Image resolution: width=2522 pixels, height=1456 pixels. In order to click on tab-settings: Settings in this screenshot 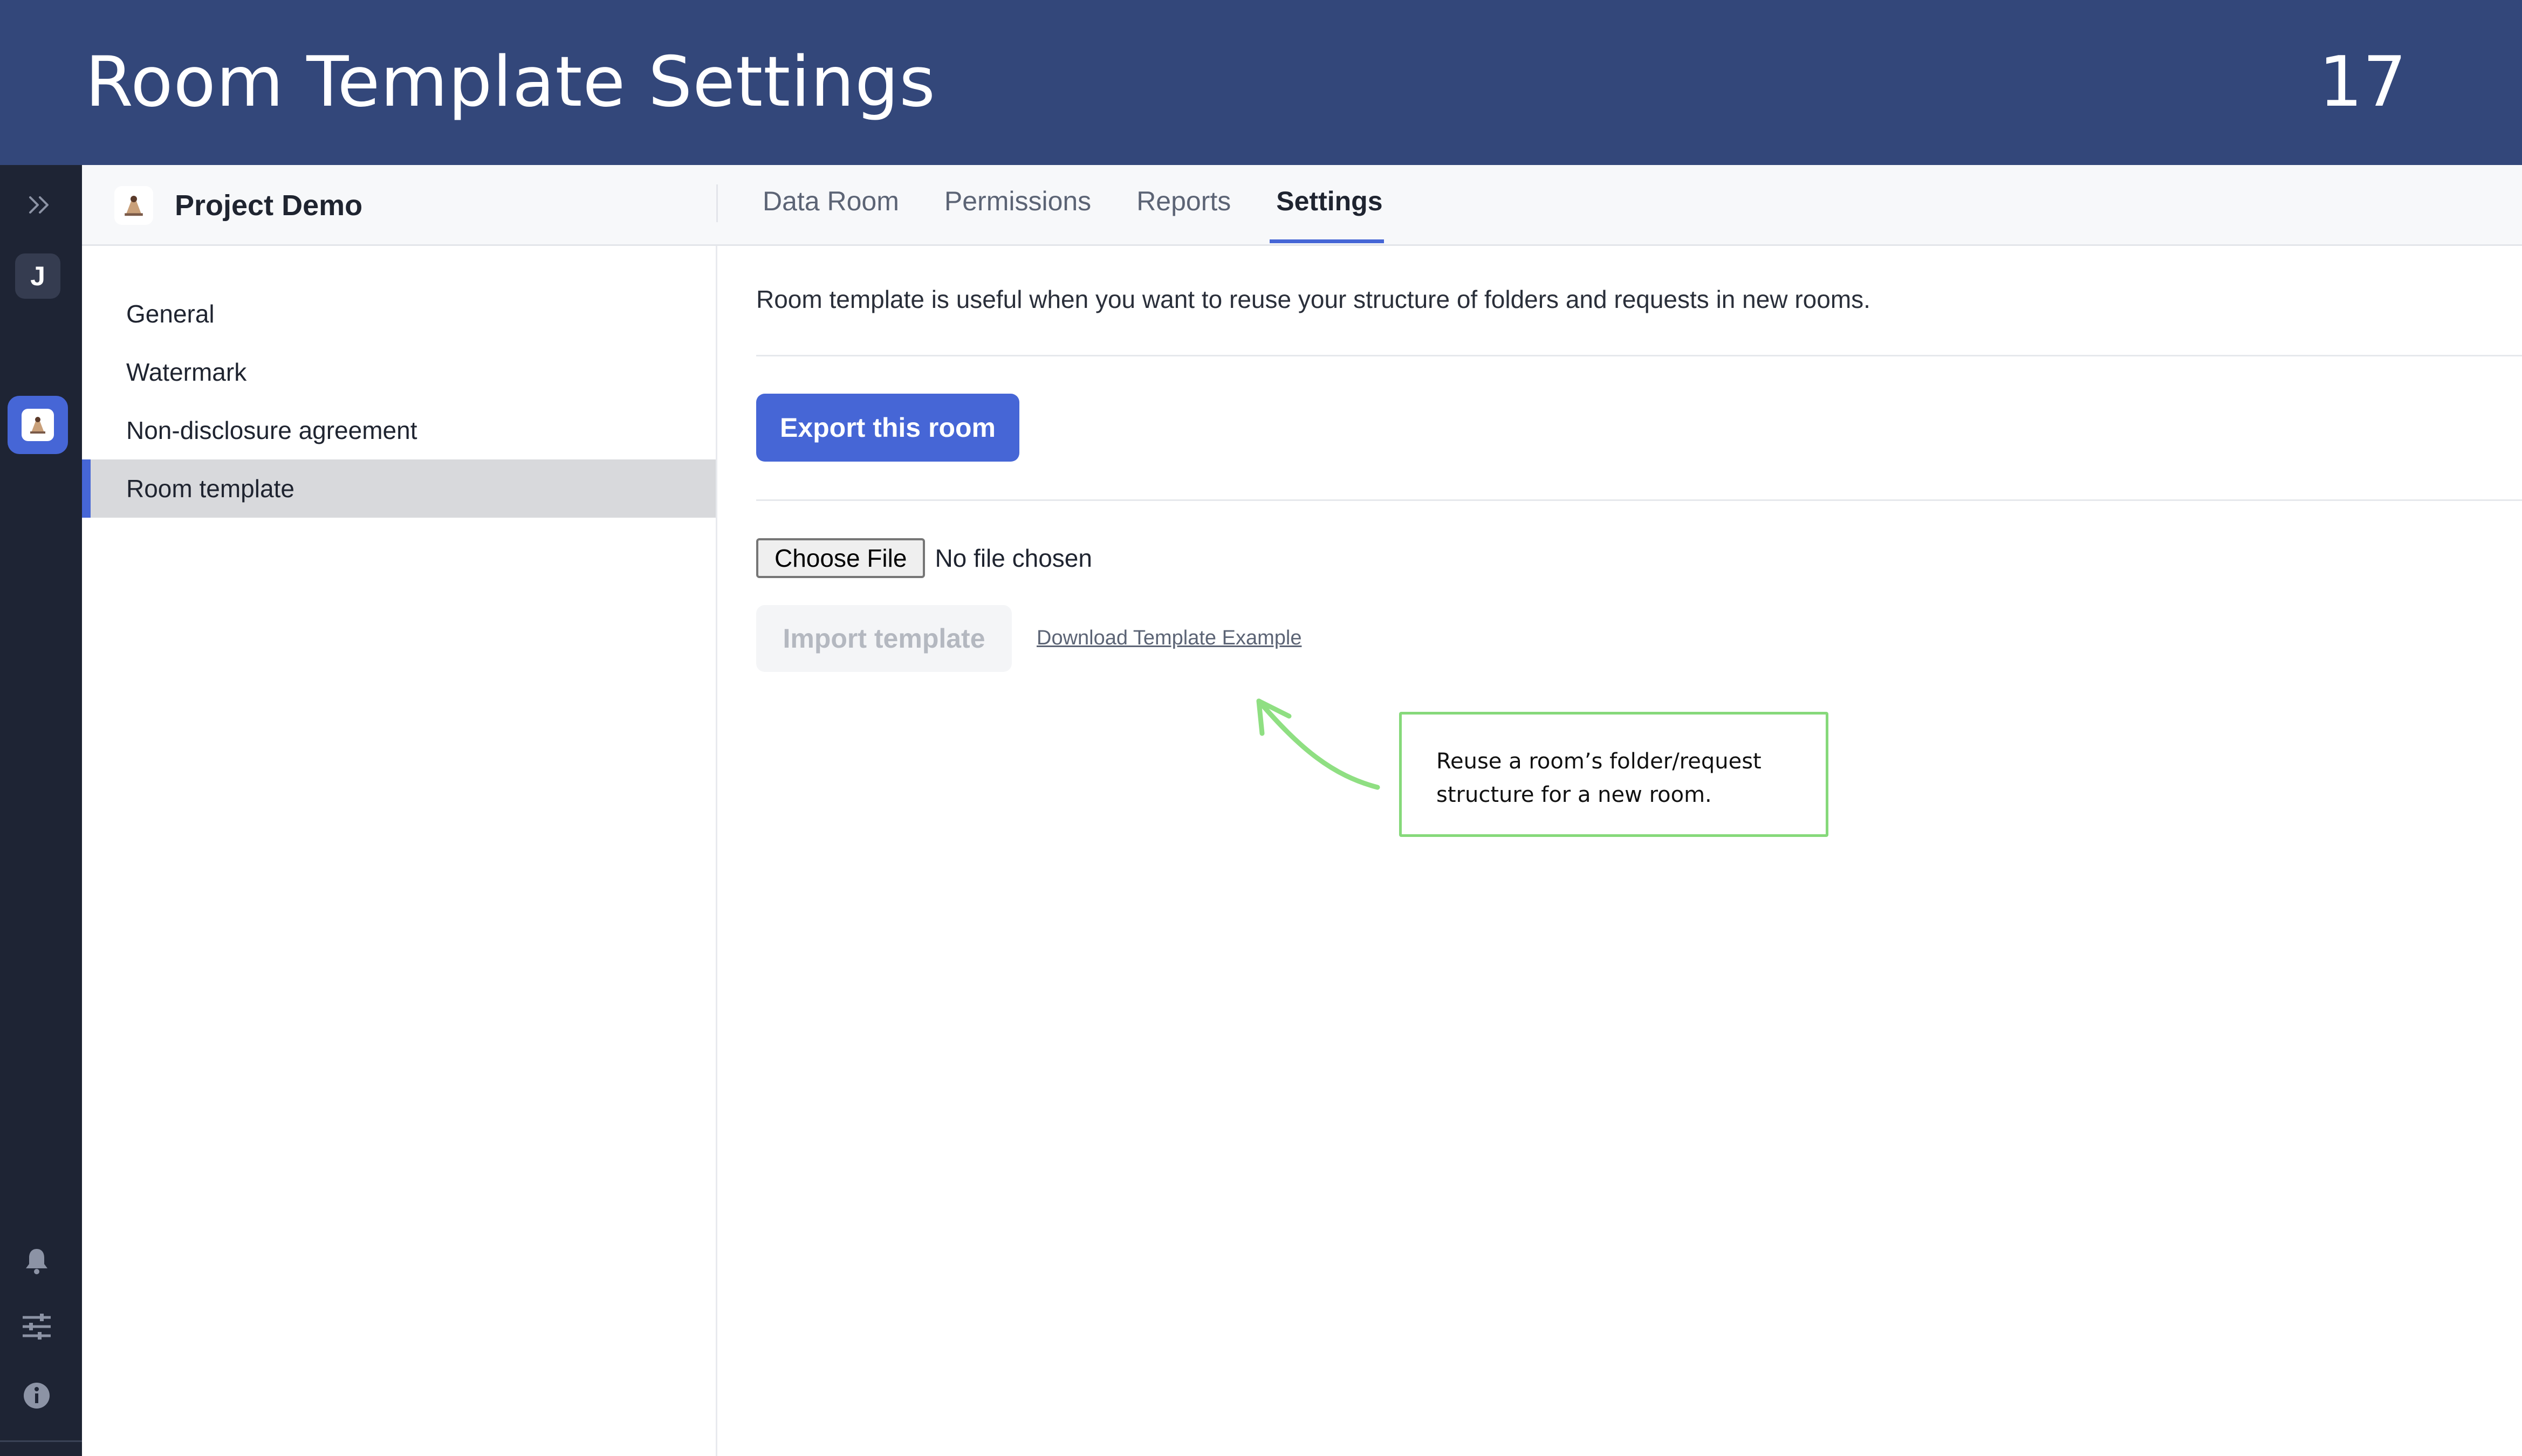, I will do `click(1329, 201)`.